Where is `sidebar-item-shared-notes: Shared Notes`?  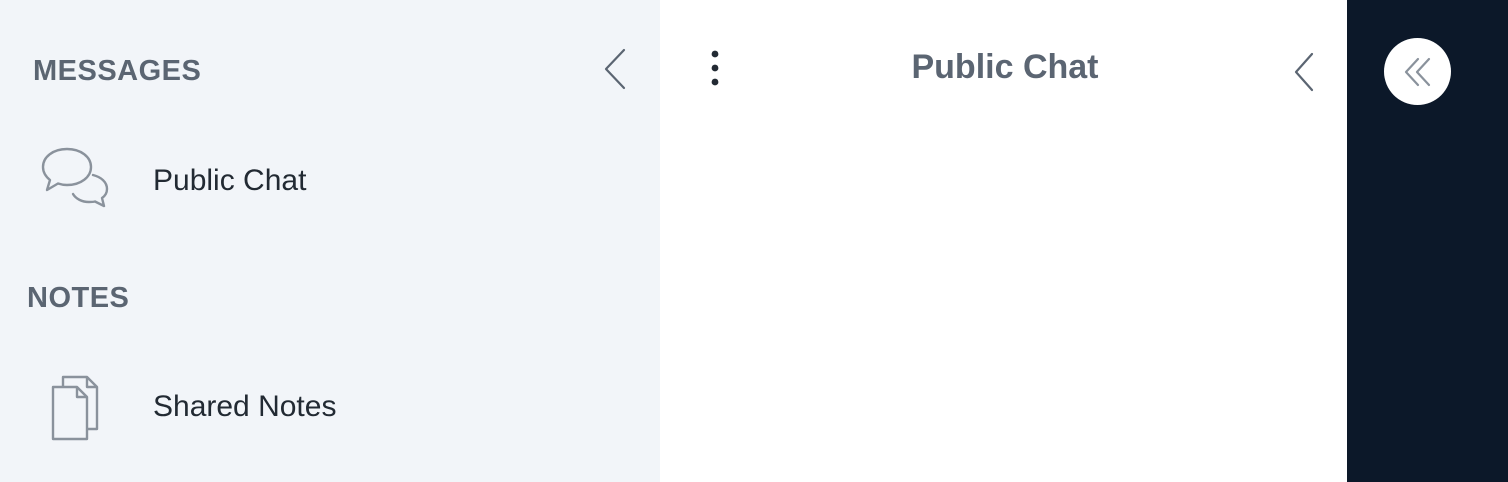
sidebar-item-shared-notes: Shared Notes is located at coordinates (330, 407).